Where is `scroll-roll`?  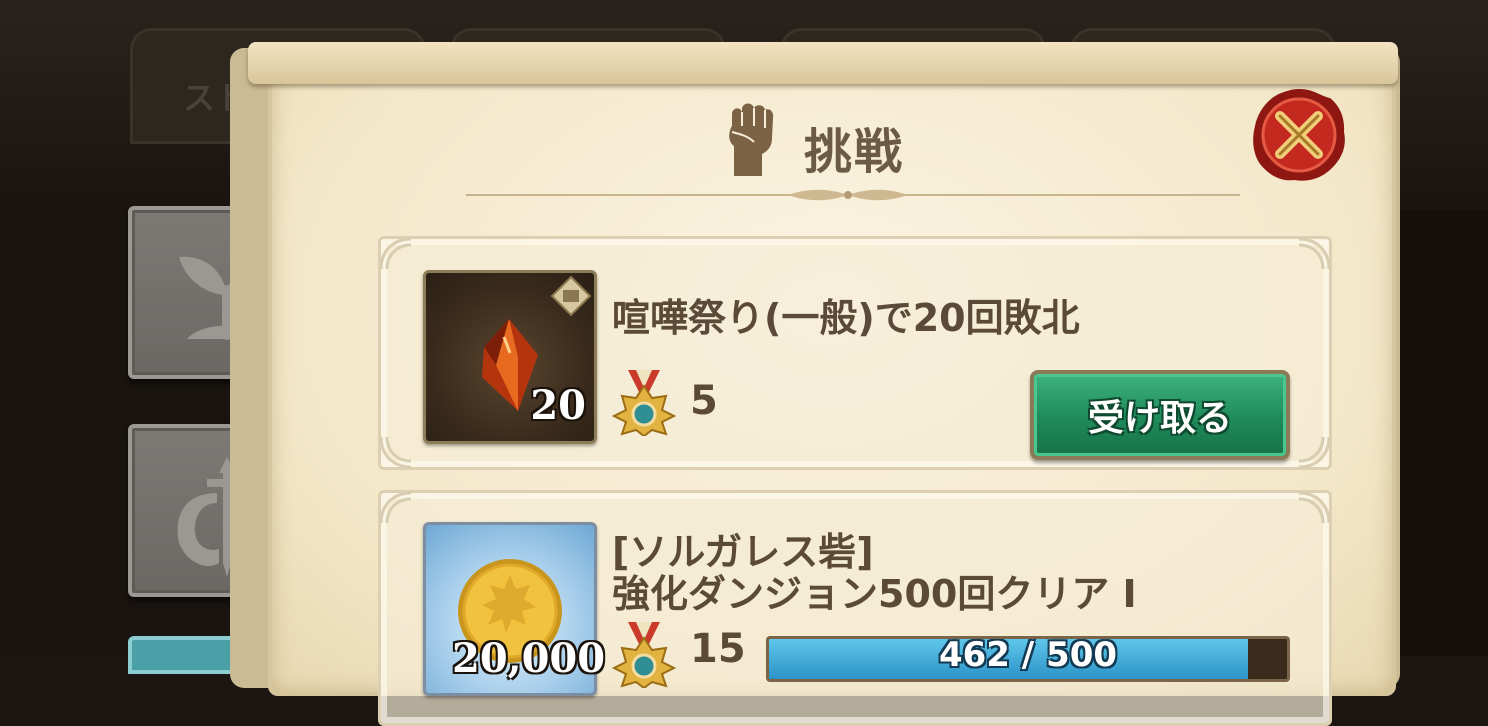 scroll-roll is located at coordinates (823, 63).